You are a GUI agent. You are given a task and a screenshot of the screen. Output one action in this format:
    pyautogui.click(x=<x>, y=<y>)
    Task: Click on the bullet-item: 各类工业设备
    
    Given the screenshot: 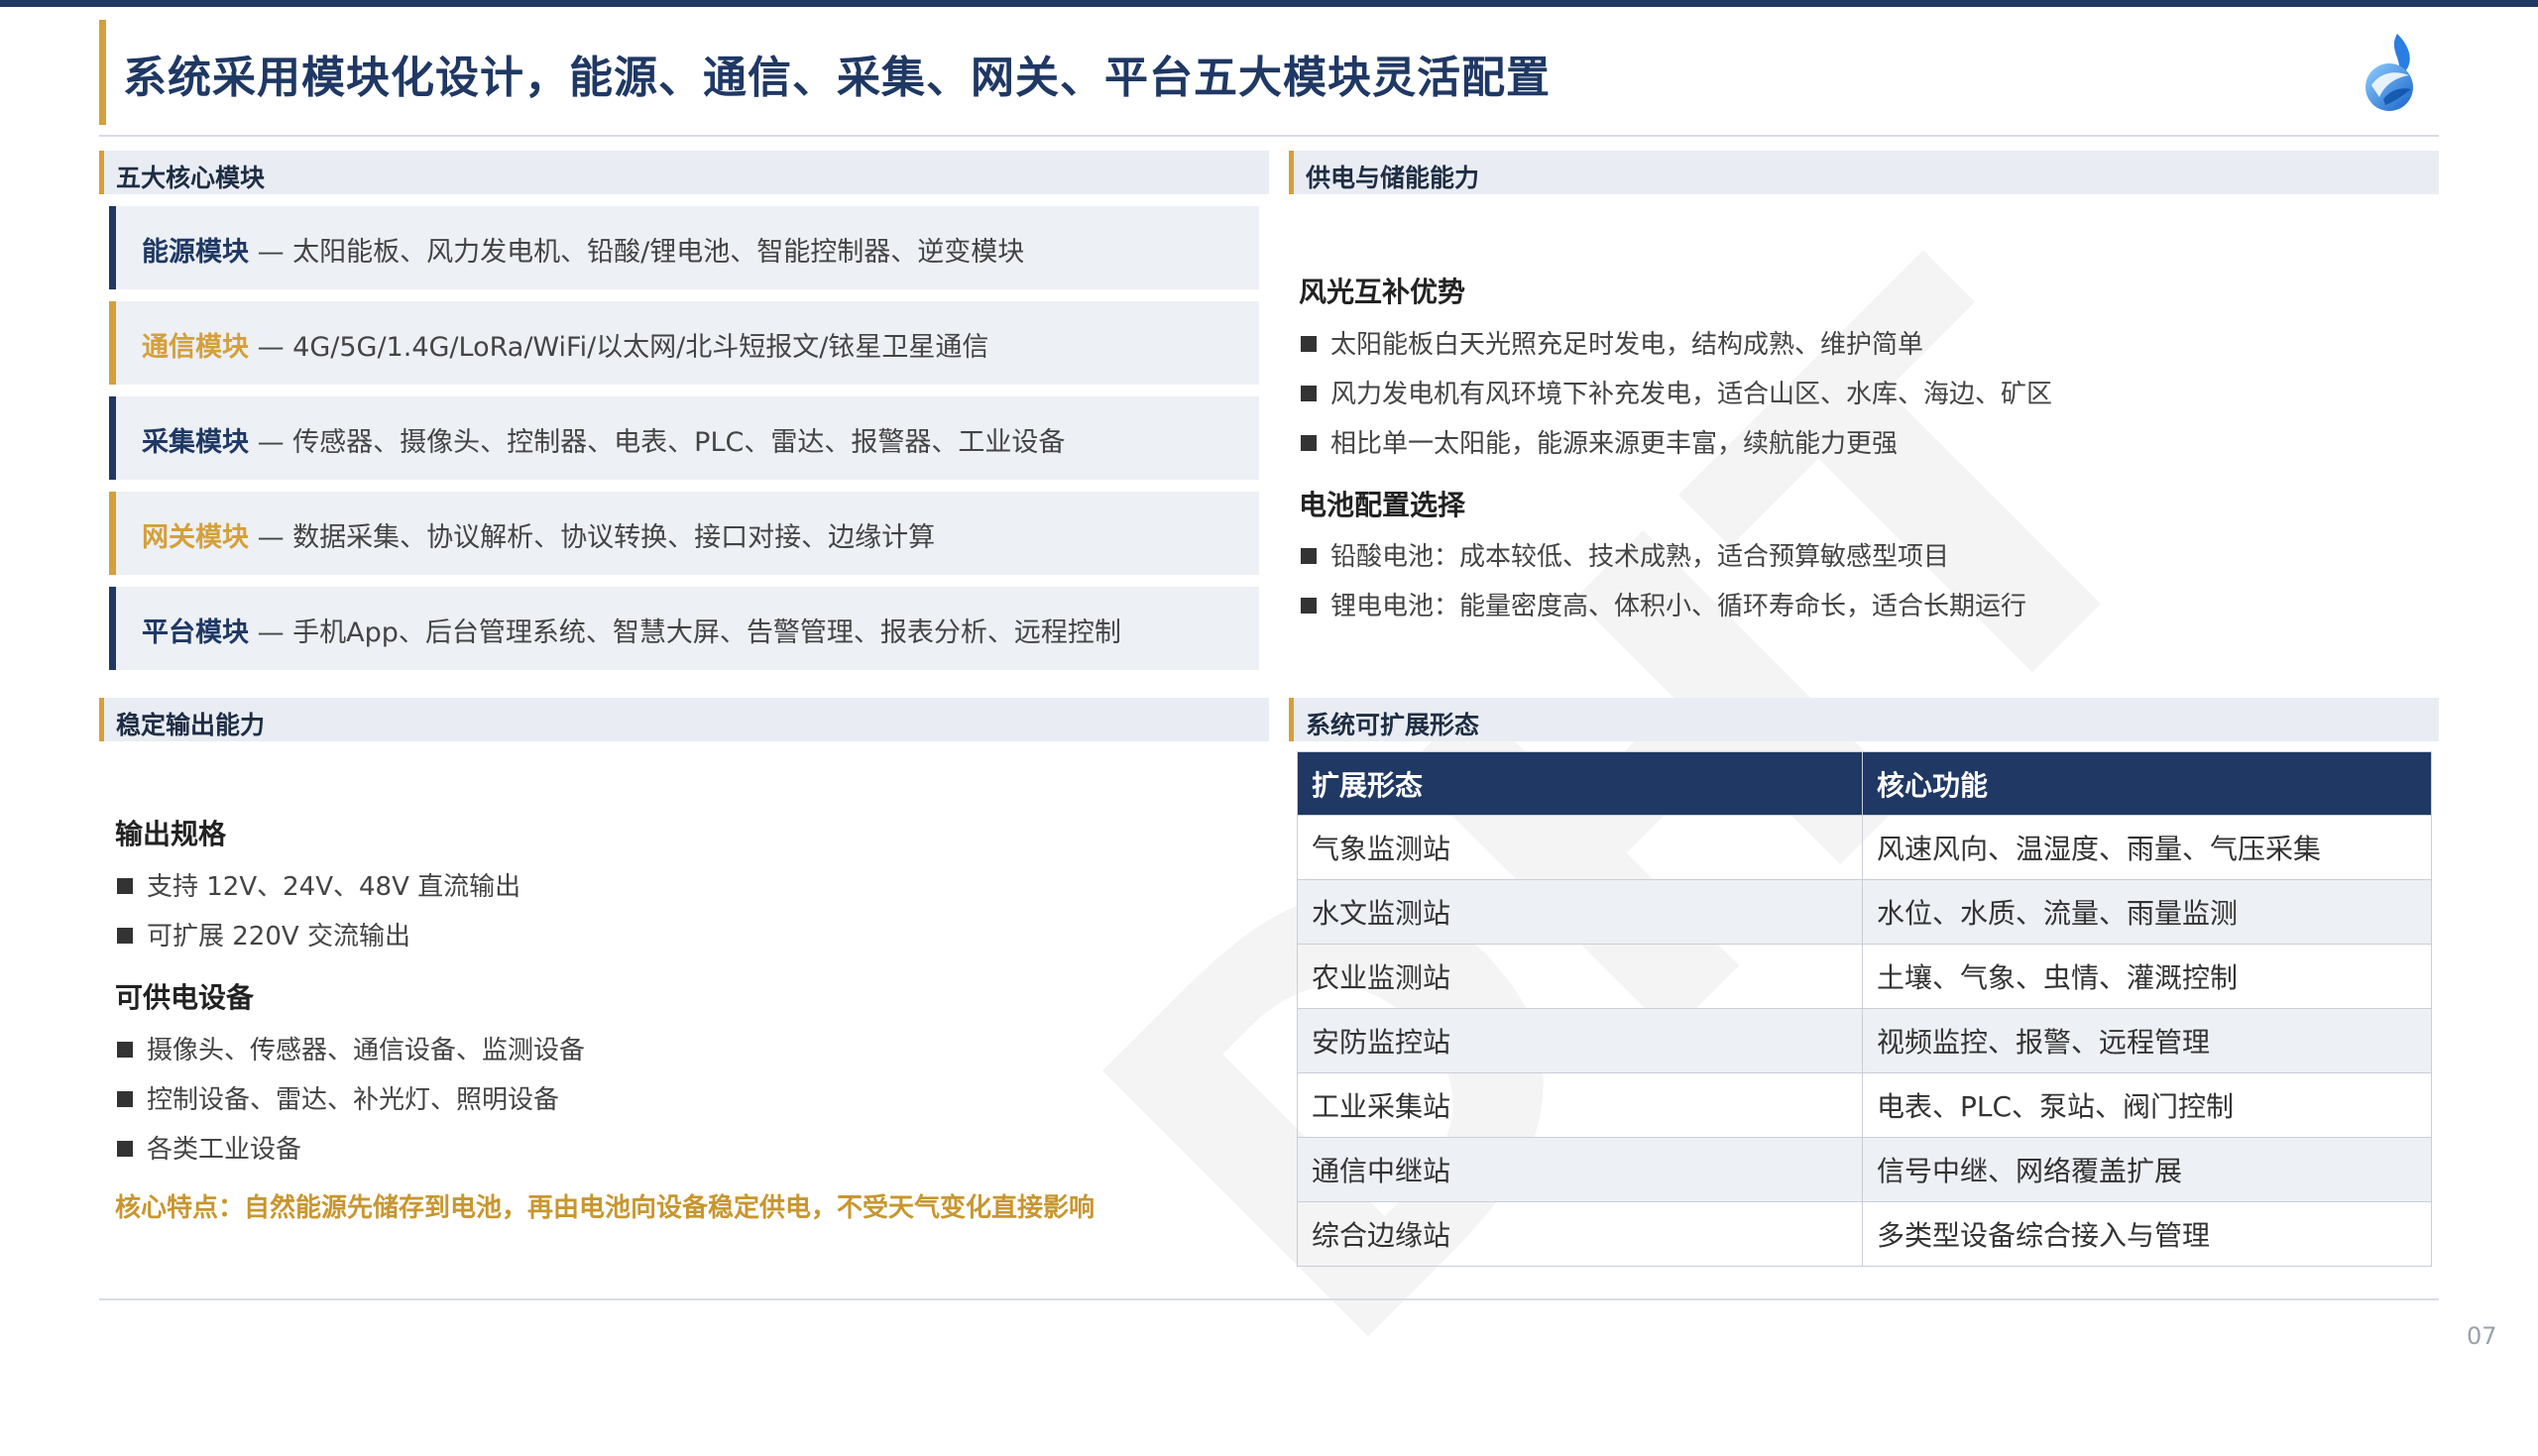 What is the action you would take?
    pyautogui.click(x=209, y=1147)
    